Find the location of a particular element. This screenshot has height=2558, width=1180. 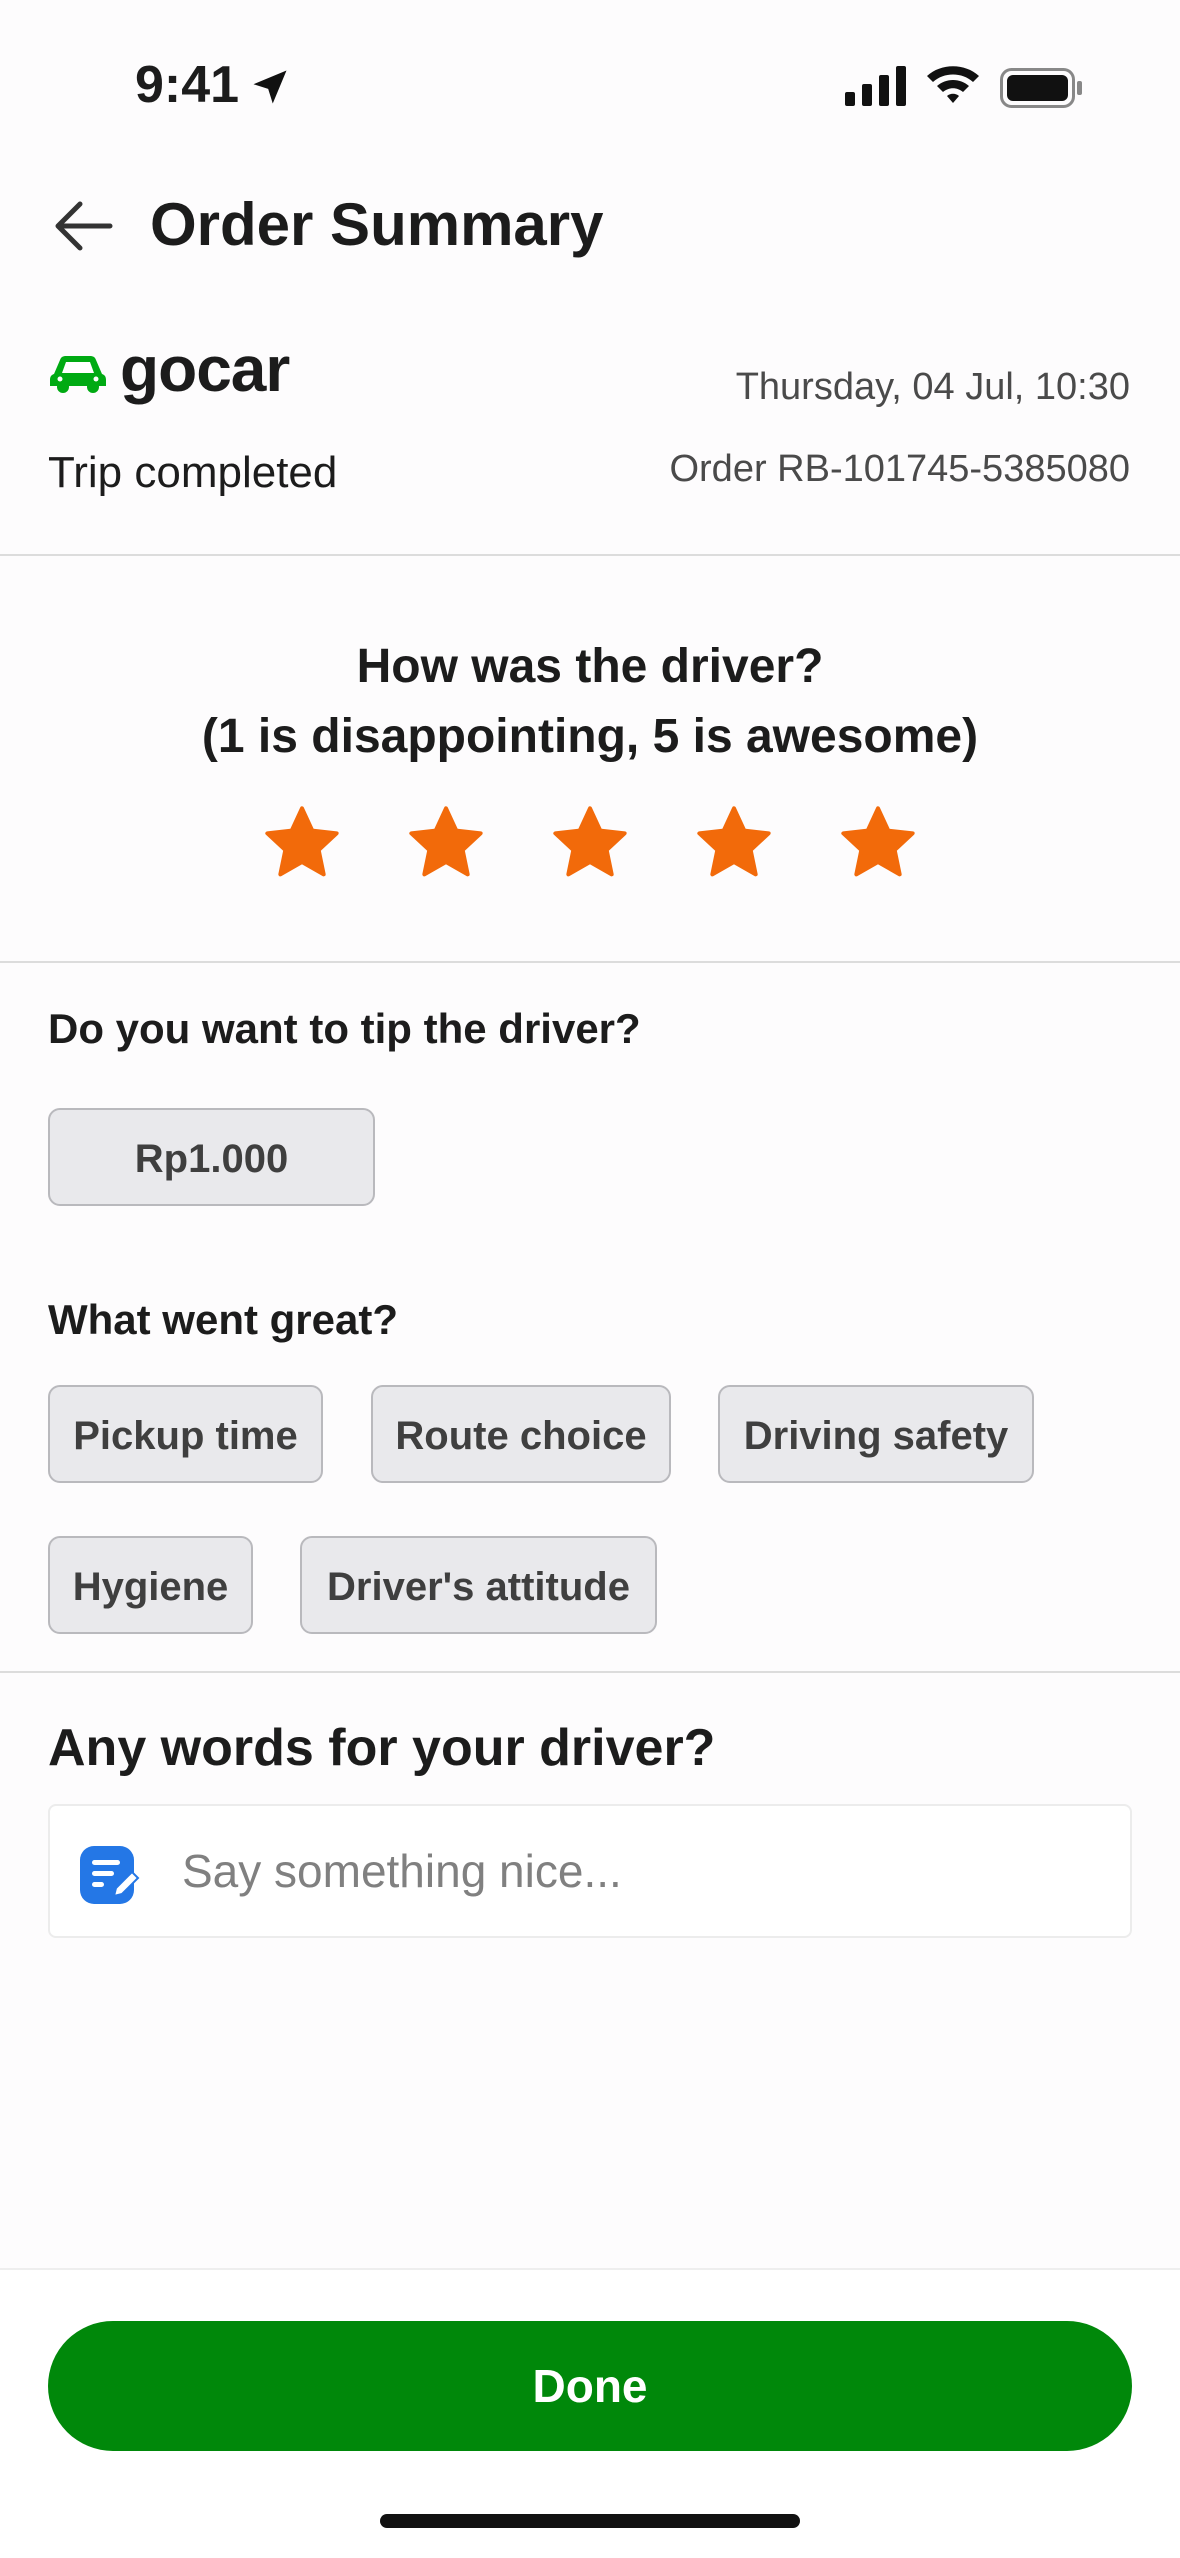

feedback-question: What went great? is located at coordinates (223, 1319).